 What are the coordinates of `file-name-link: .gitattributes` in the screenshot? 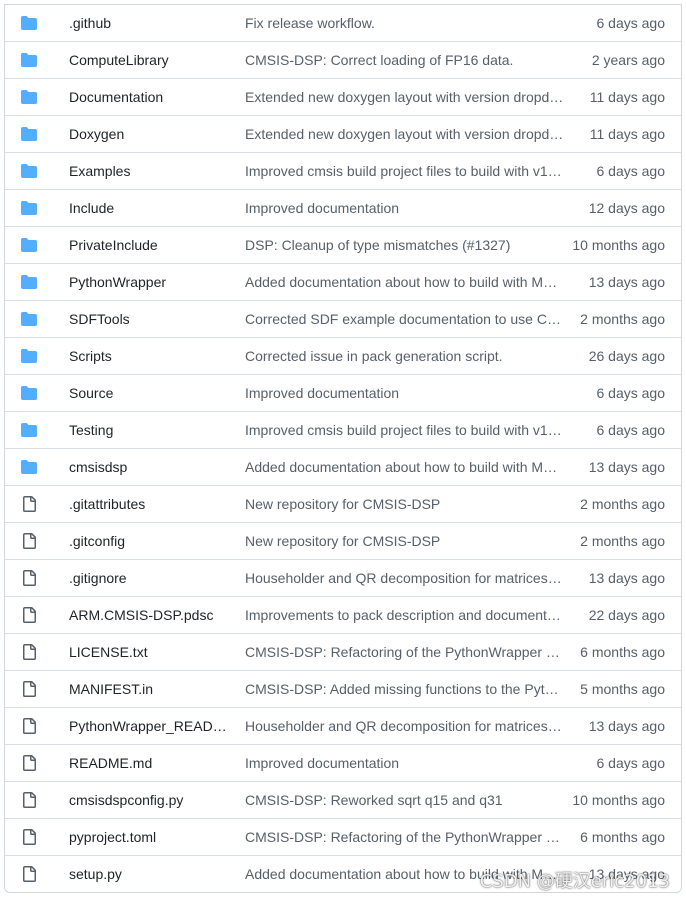 It's located at (149, 504).